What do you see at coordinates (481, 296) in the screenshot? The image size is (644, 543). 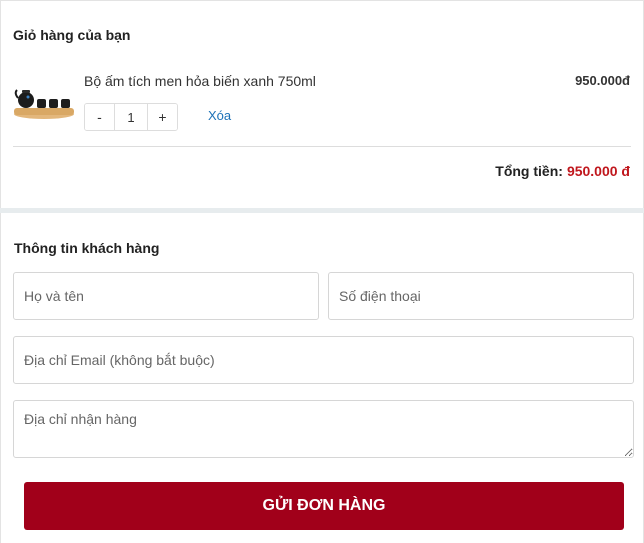 I see `phone-field` at bounding box center [481, 296].